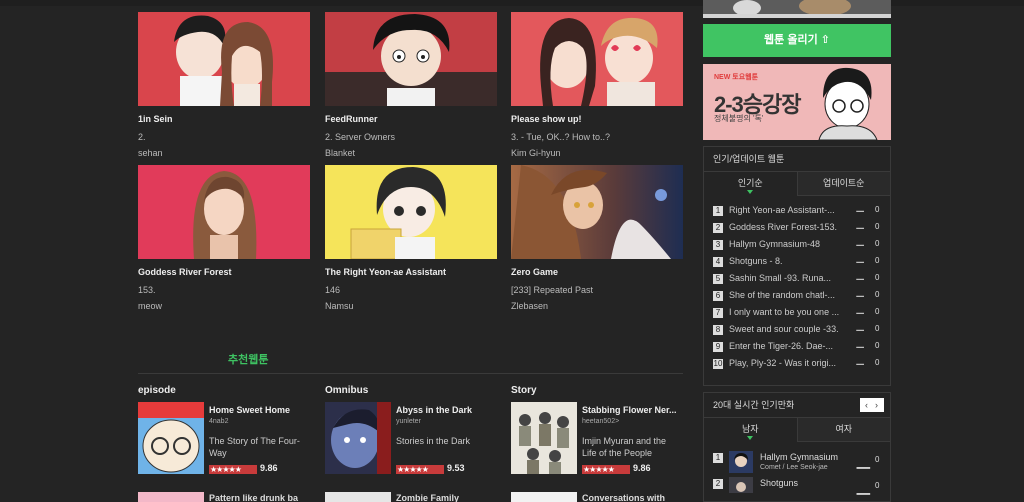 The height and width of the screenshot is (502, 1024). I want to click on popular-list-item: 8 Sweet and sour couple -33. ㅡ 0, so click(798, 331).